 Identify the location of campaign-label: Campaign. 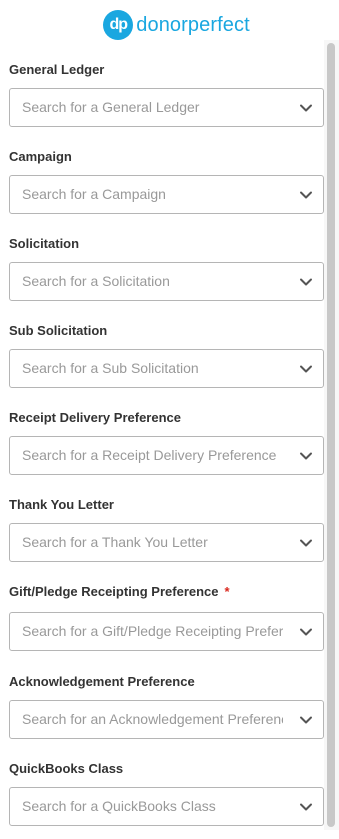
(40, 156).